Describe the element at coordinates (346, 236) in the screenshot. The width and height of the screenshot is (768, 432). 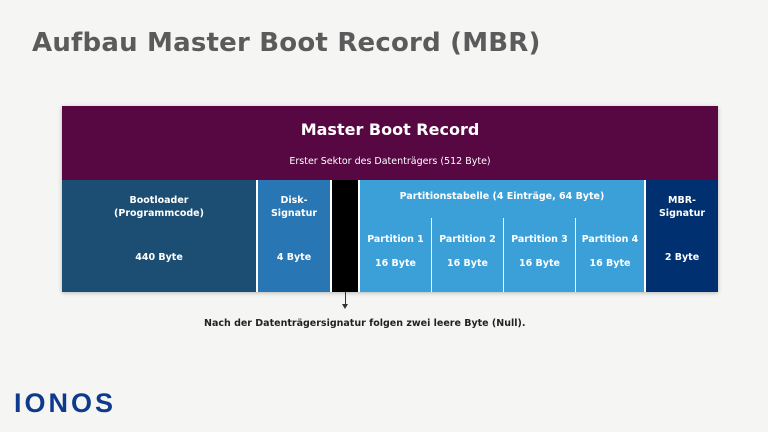
I see `null-bytes-segment` at that location.